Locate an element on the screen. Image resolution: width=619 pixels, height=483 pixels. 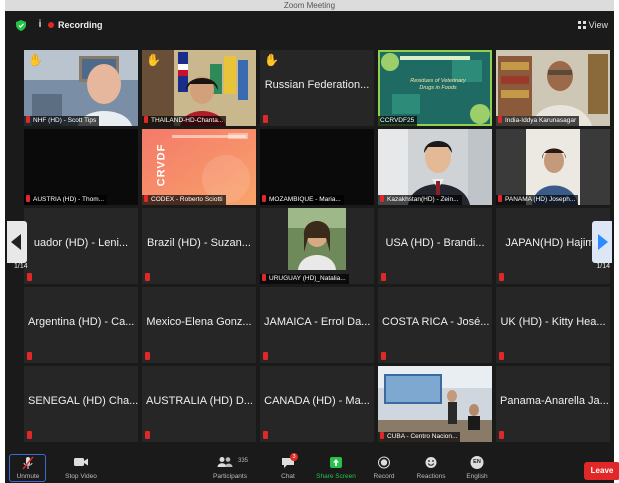
view-button: View is located at coordinates (592, 25).